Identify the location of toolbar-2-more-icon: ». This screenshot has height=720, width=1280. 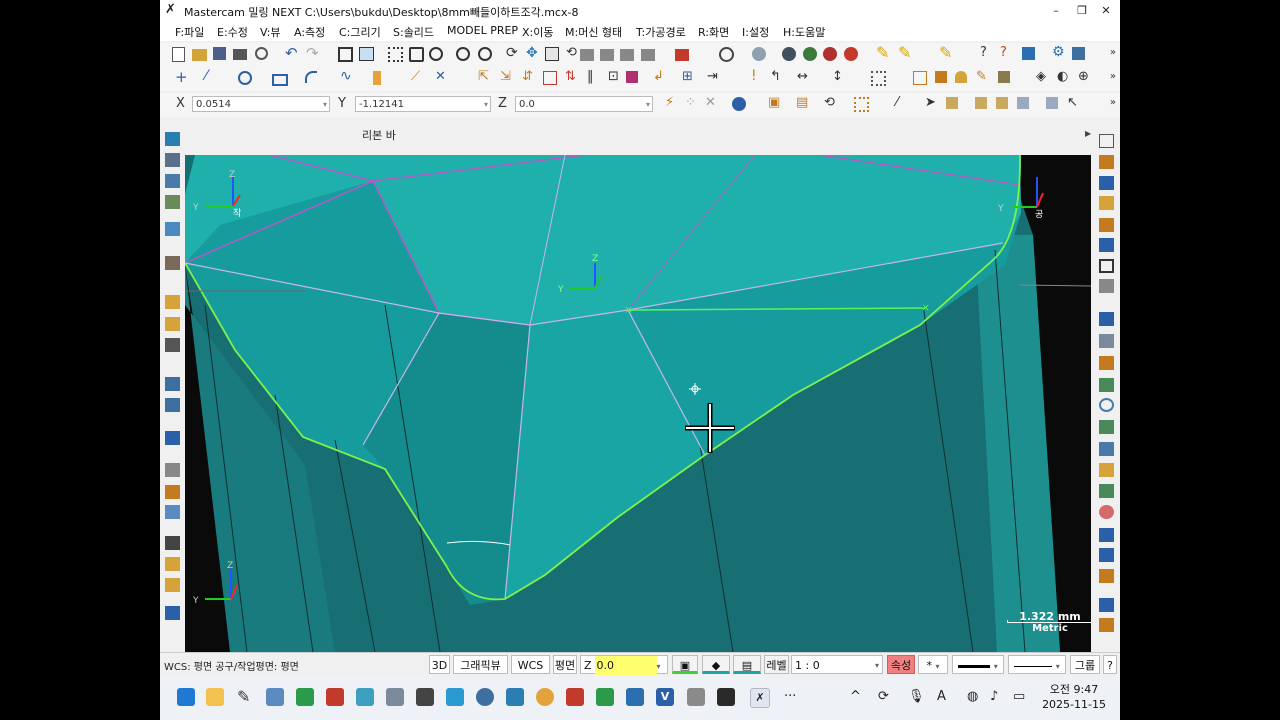
(1113, 76).